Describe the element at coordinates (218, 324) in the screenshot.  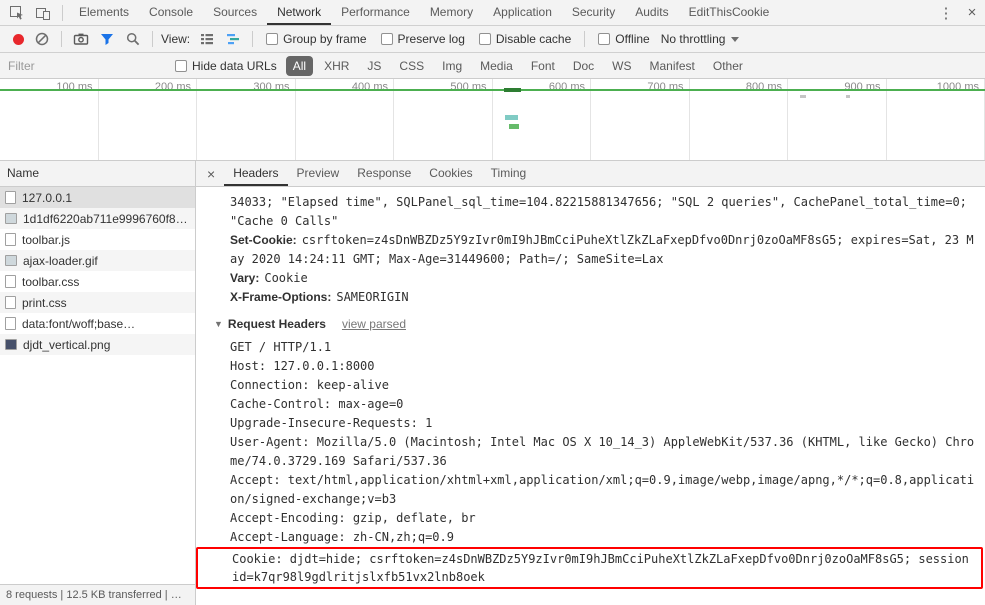
I see `triangle-down-icon: ▼` at that location.